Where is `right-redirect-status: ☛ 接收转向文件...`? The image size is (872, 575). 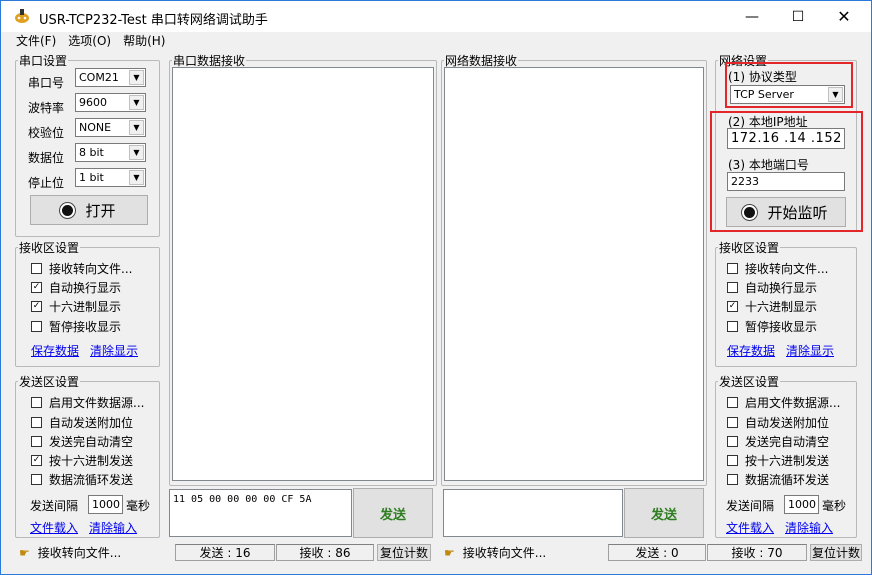
right-redirect-status: ☛ 接收转向文件... is located at coordinates (519, 552).